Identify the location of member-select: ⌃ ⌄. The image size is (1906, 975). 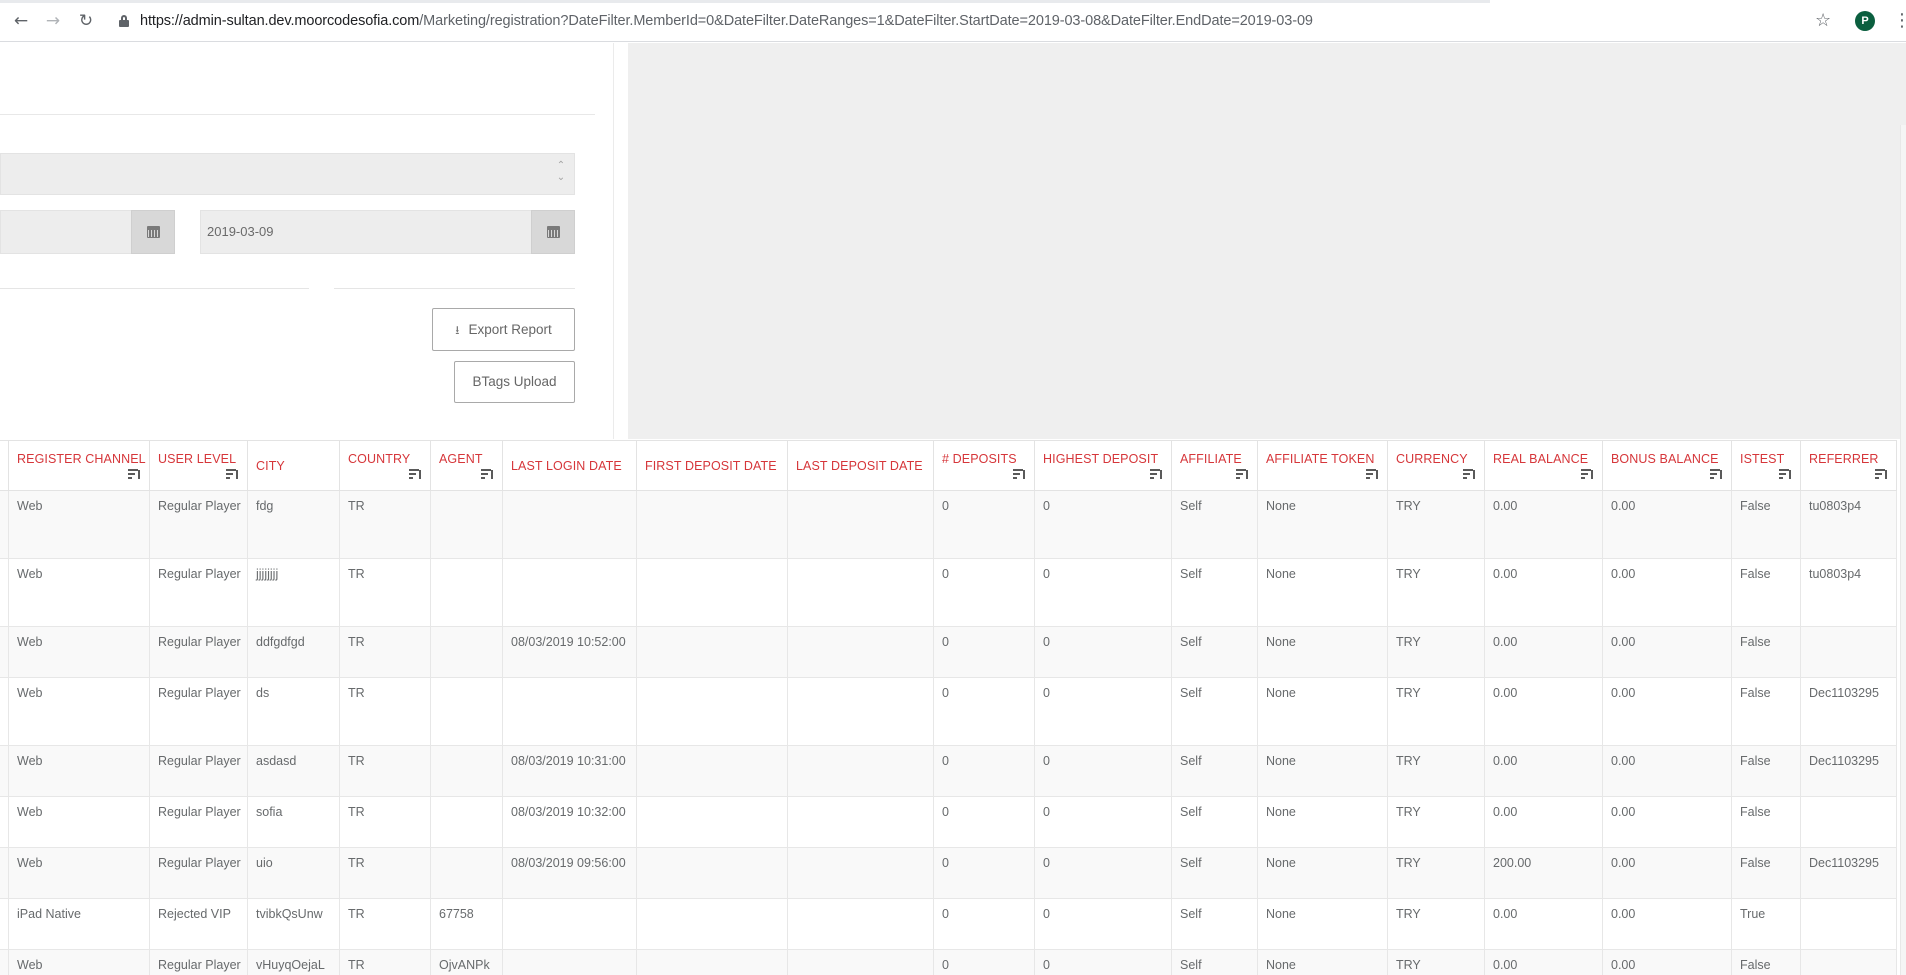
(287, 174).